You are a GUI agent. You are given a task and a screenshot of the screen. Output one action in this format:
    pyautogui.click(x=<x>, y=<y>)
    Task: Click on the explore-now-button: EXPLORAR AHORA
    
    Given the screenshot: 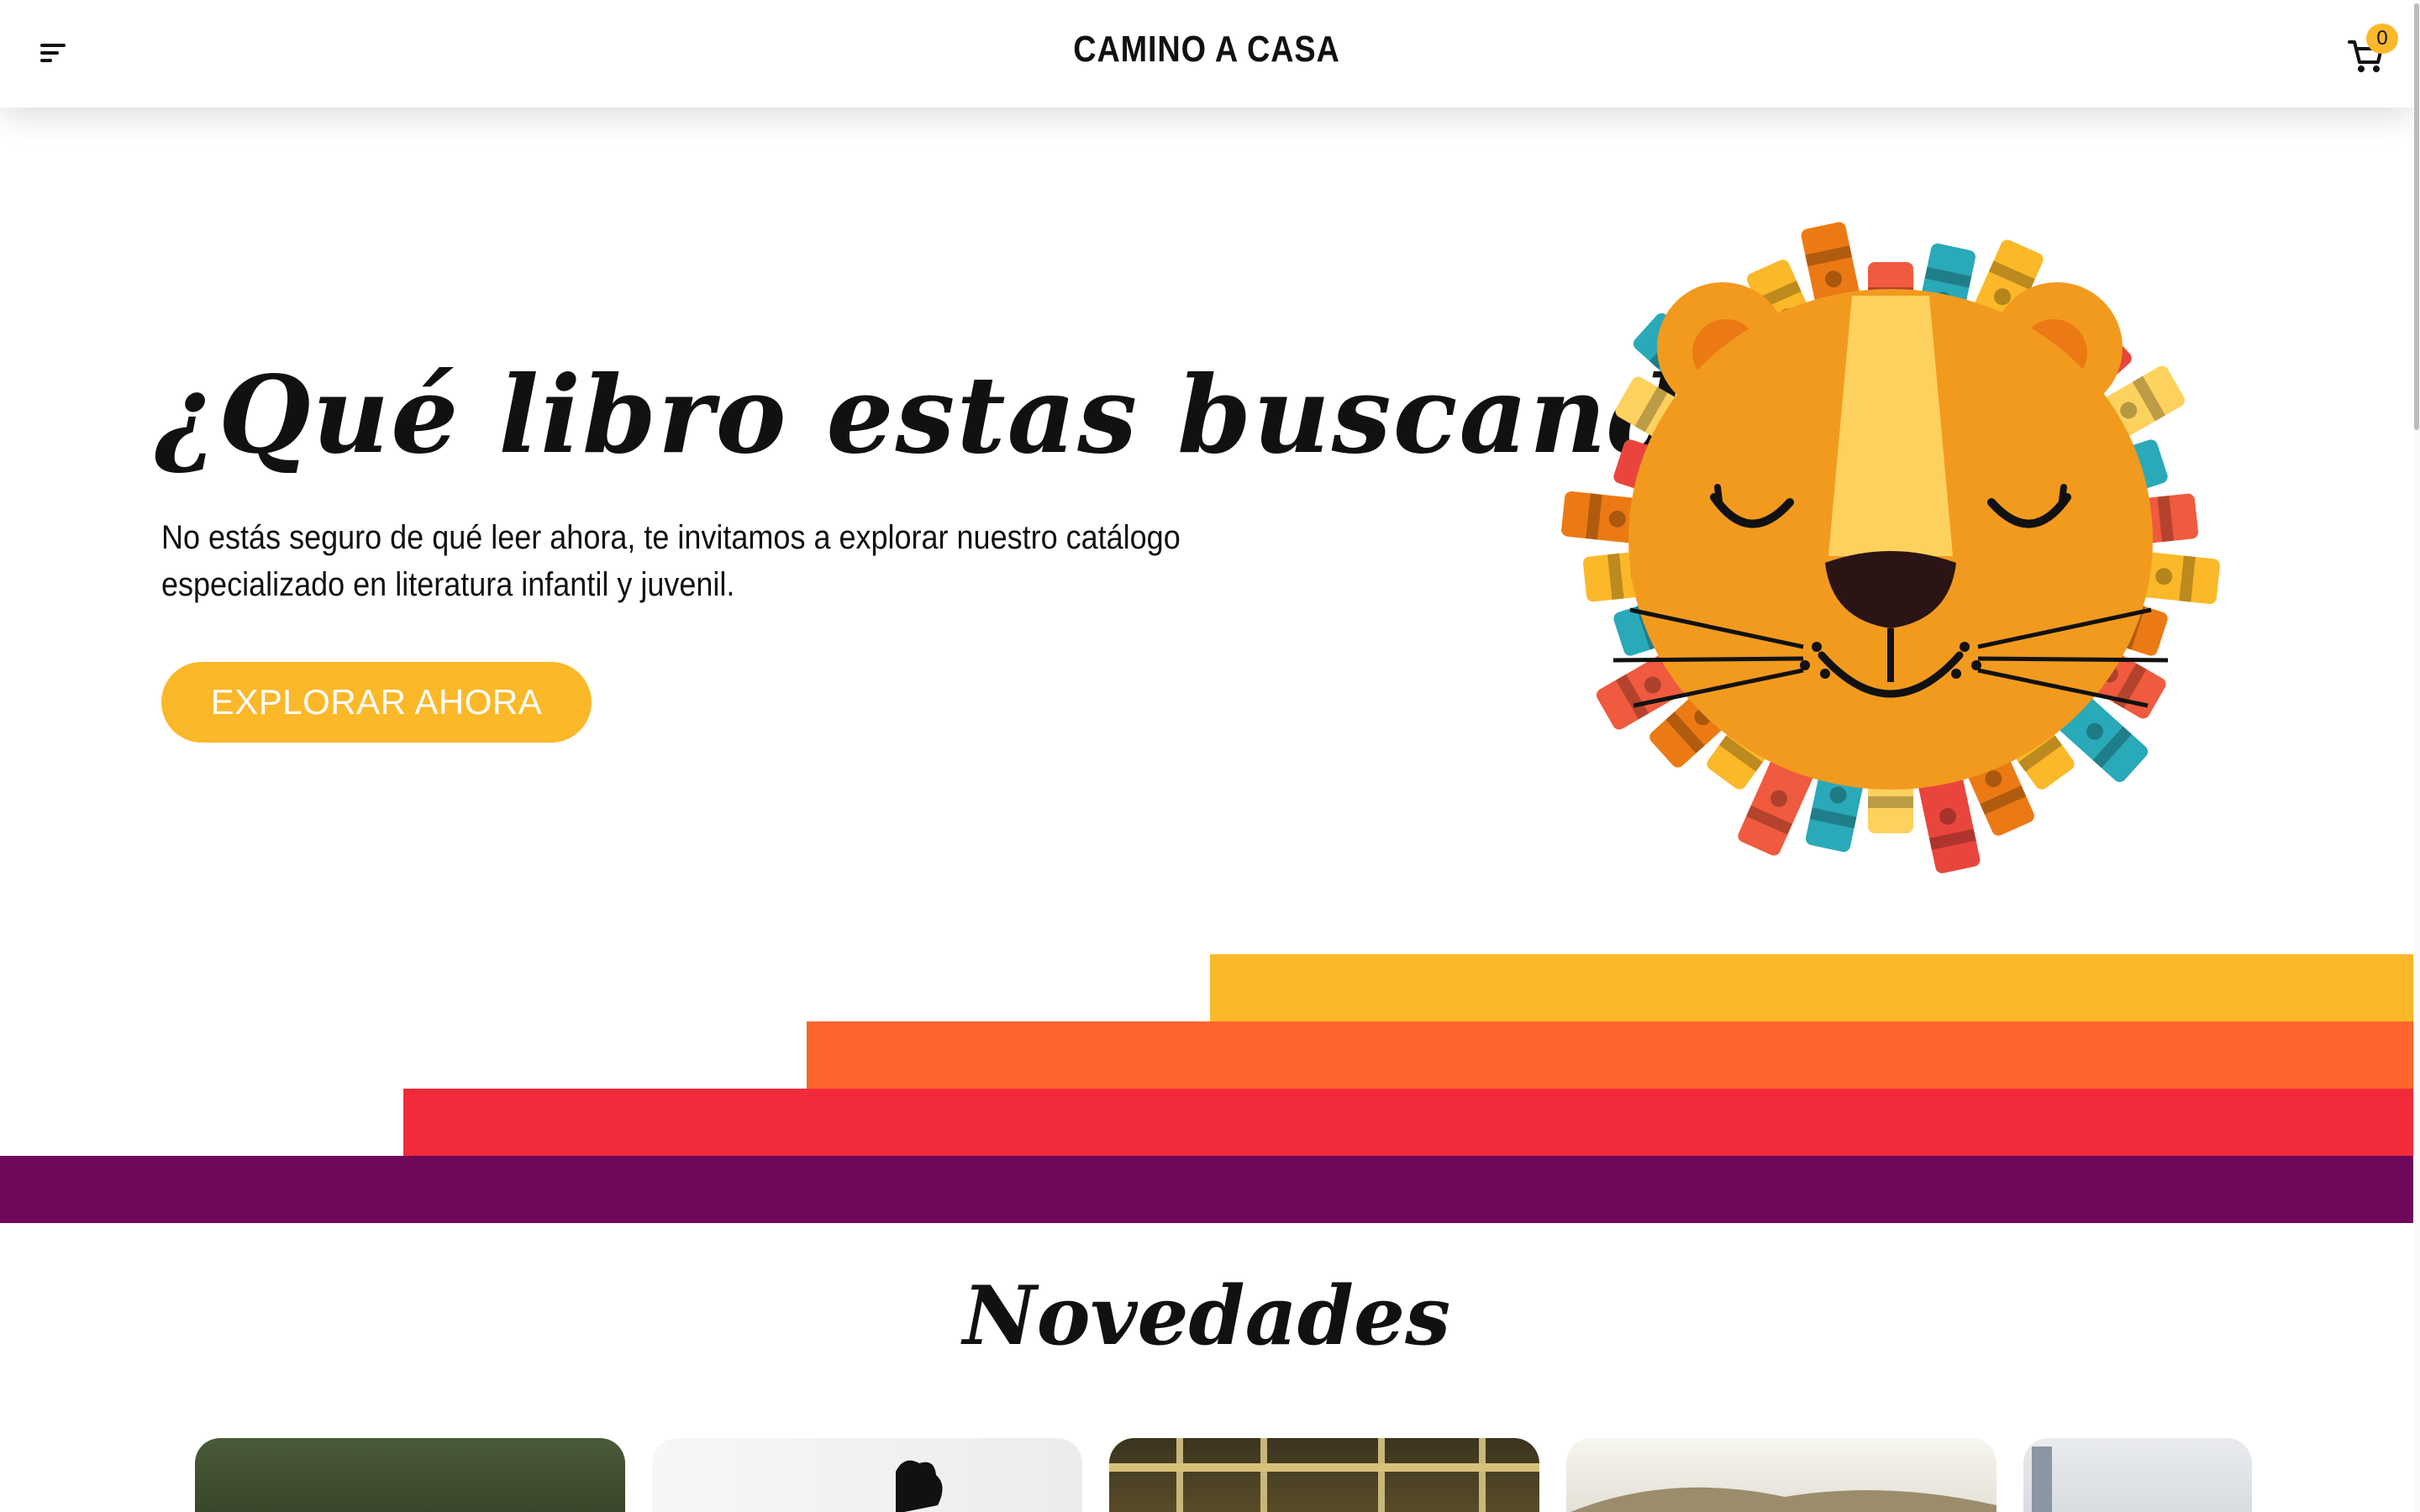 What is the action you would take?
    pyautogui.click(x=376, y=702)
    